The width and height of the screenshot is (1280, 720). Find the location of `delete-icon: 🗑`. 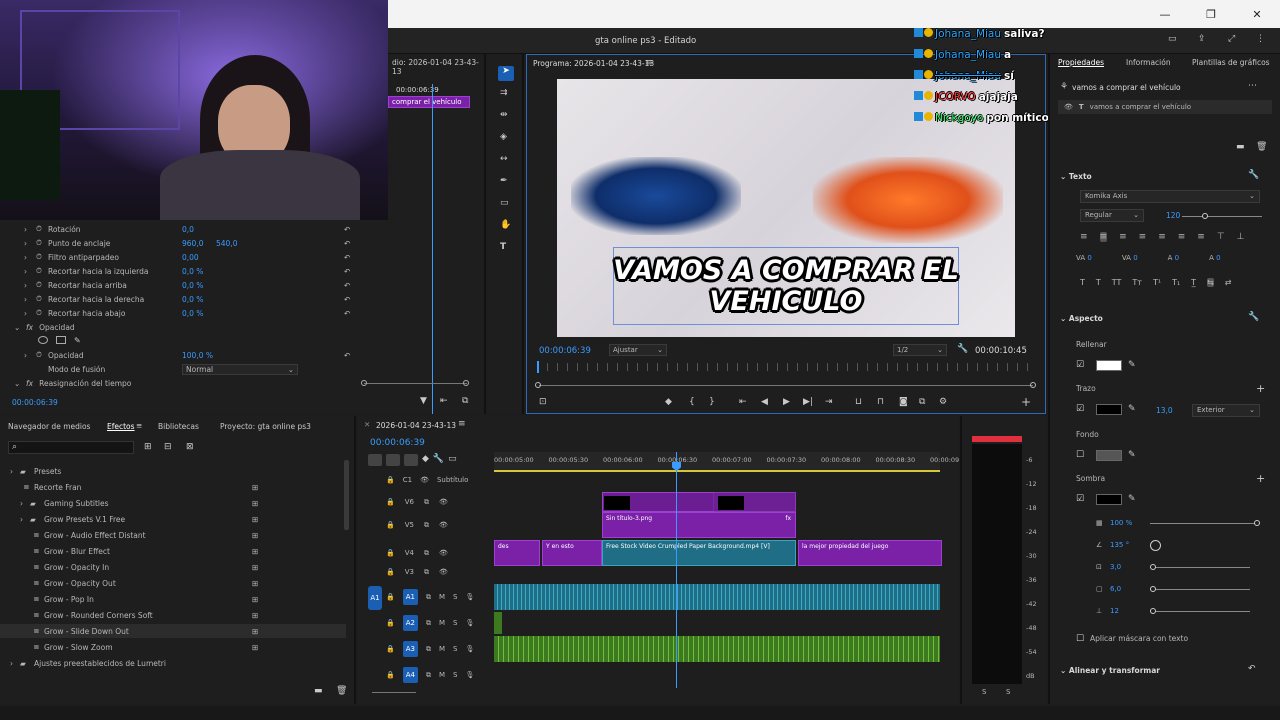

delete-icon: 🗑 is located at coordinates (341, 691).